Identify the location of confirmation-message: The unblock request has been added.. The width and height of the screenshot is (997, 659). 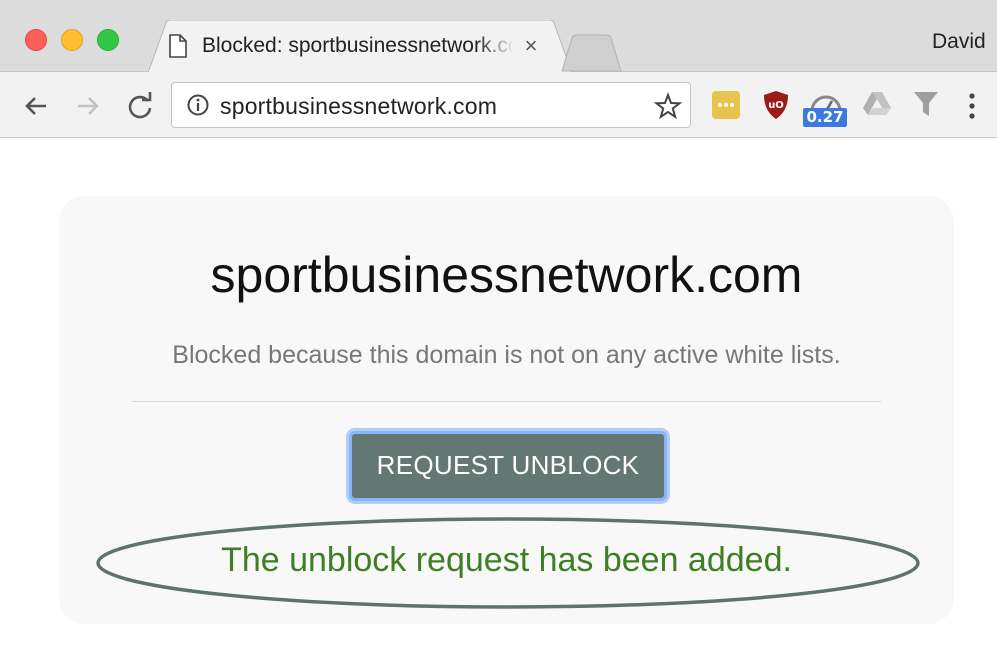
(506, 560).